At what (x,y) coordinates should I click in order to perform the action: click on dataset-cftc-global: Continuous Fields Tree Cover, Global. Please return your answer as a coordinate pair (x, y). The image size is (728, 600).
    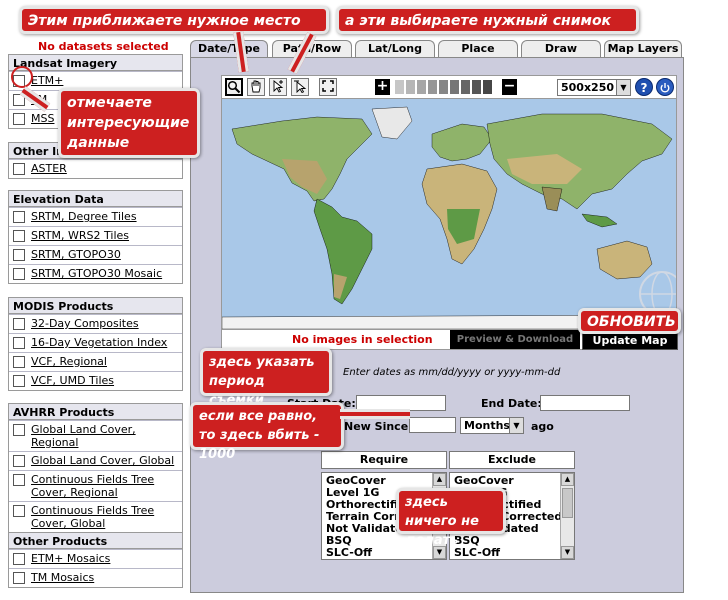
    Looking at the image, I should click on (95, 516).